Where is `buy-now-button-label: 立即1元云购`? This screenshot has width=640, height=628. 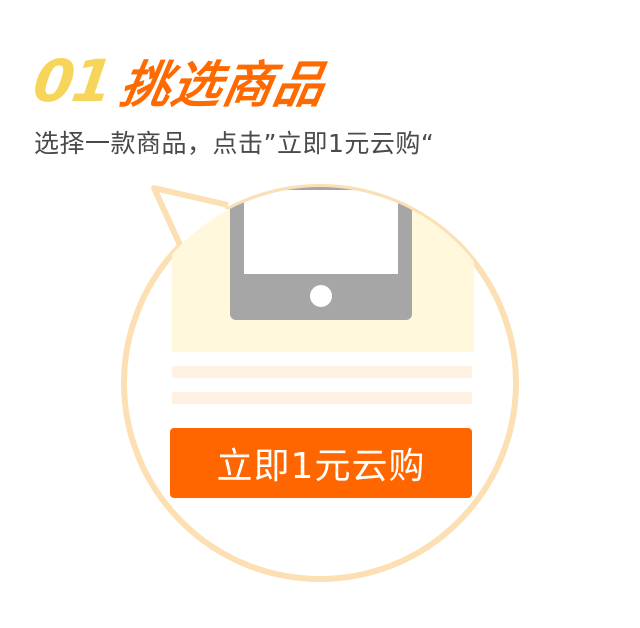 buy-now-button-label: 立即1元云购 is located at coordinates (321, 466).